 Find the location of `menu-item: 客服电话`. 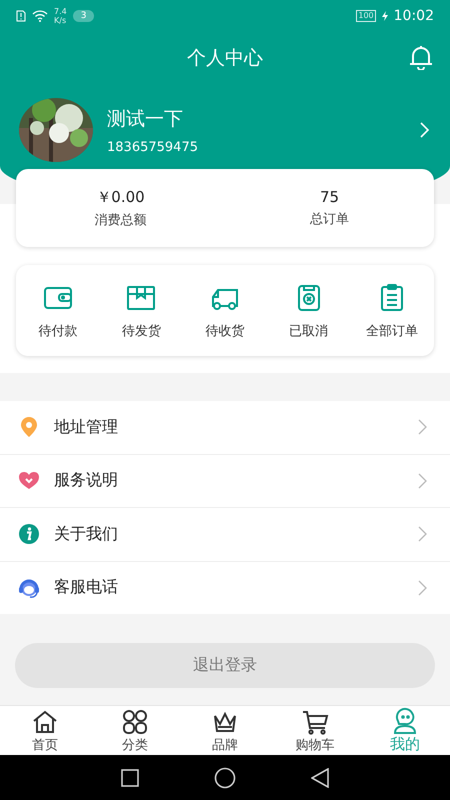

menu-item: 客服电话 is located at coordinates (225, 588).